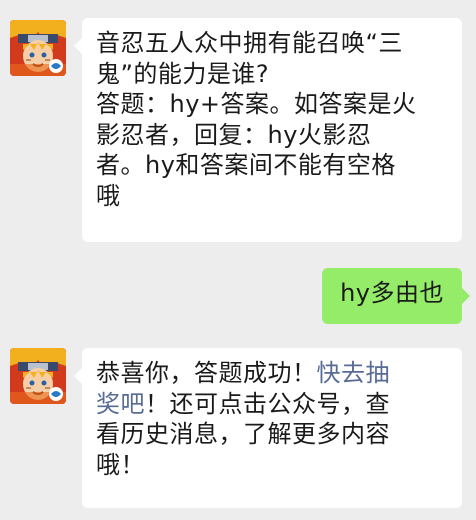  I want to click on message-line: 答题：hy+答案。如答案是火, so click(256, 104).